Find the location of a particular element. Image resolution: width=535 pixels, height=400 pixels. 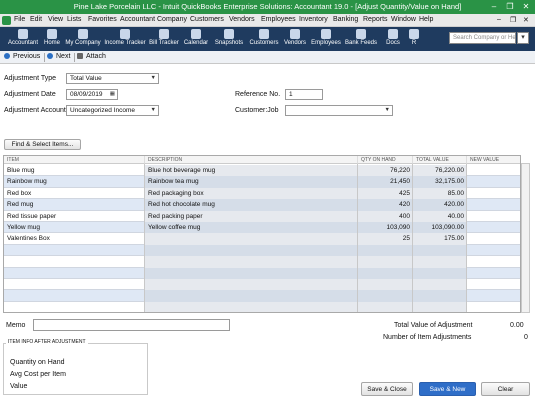

save-close-button: Save & Close is located at coordinates (387, 389).